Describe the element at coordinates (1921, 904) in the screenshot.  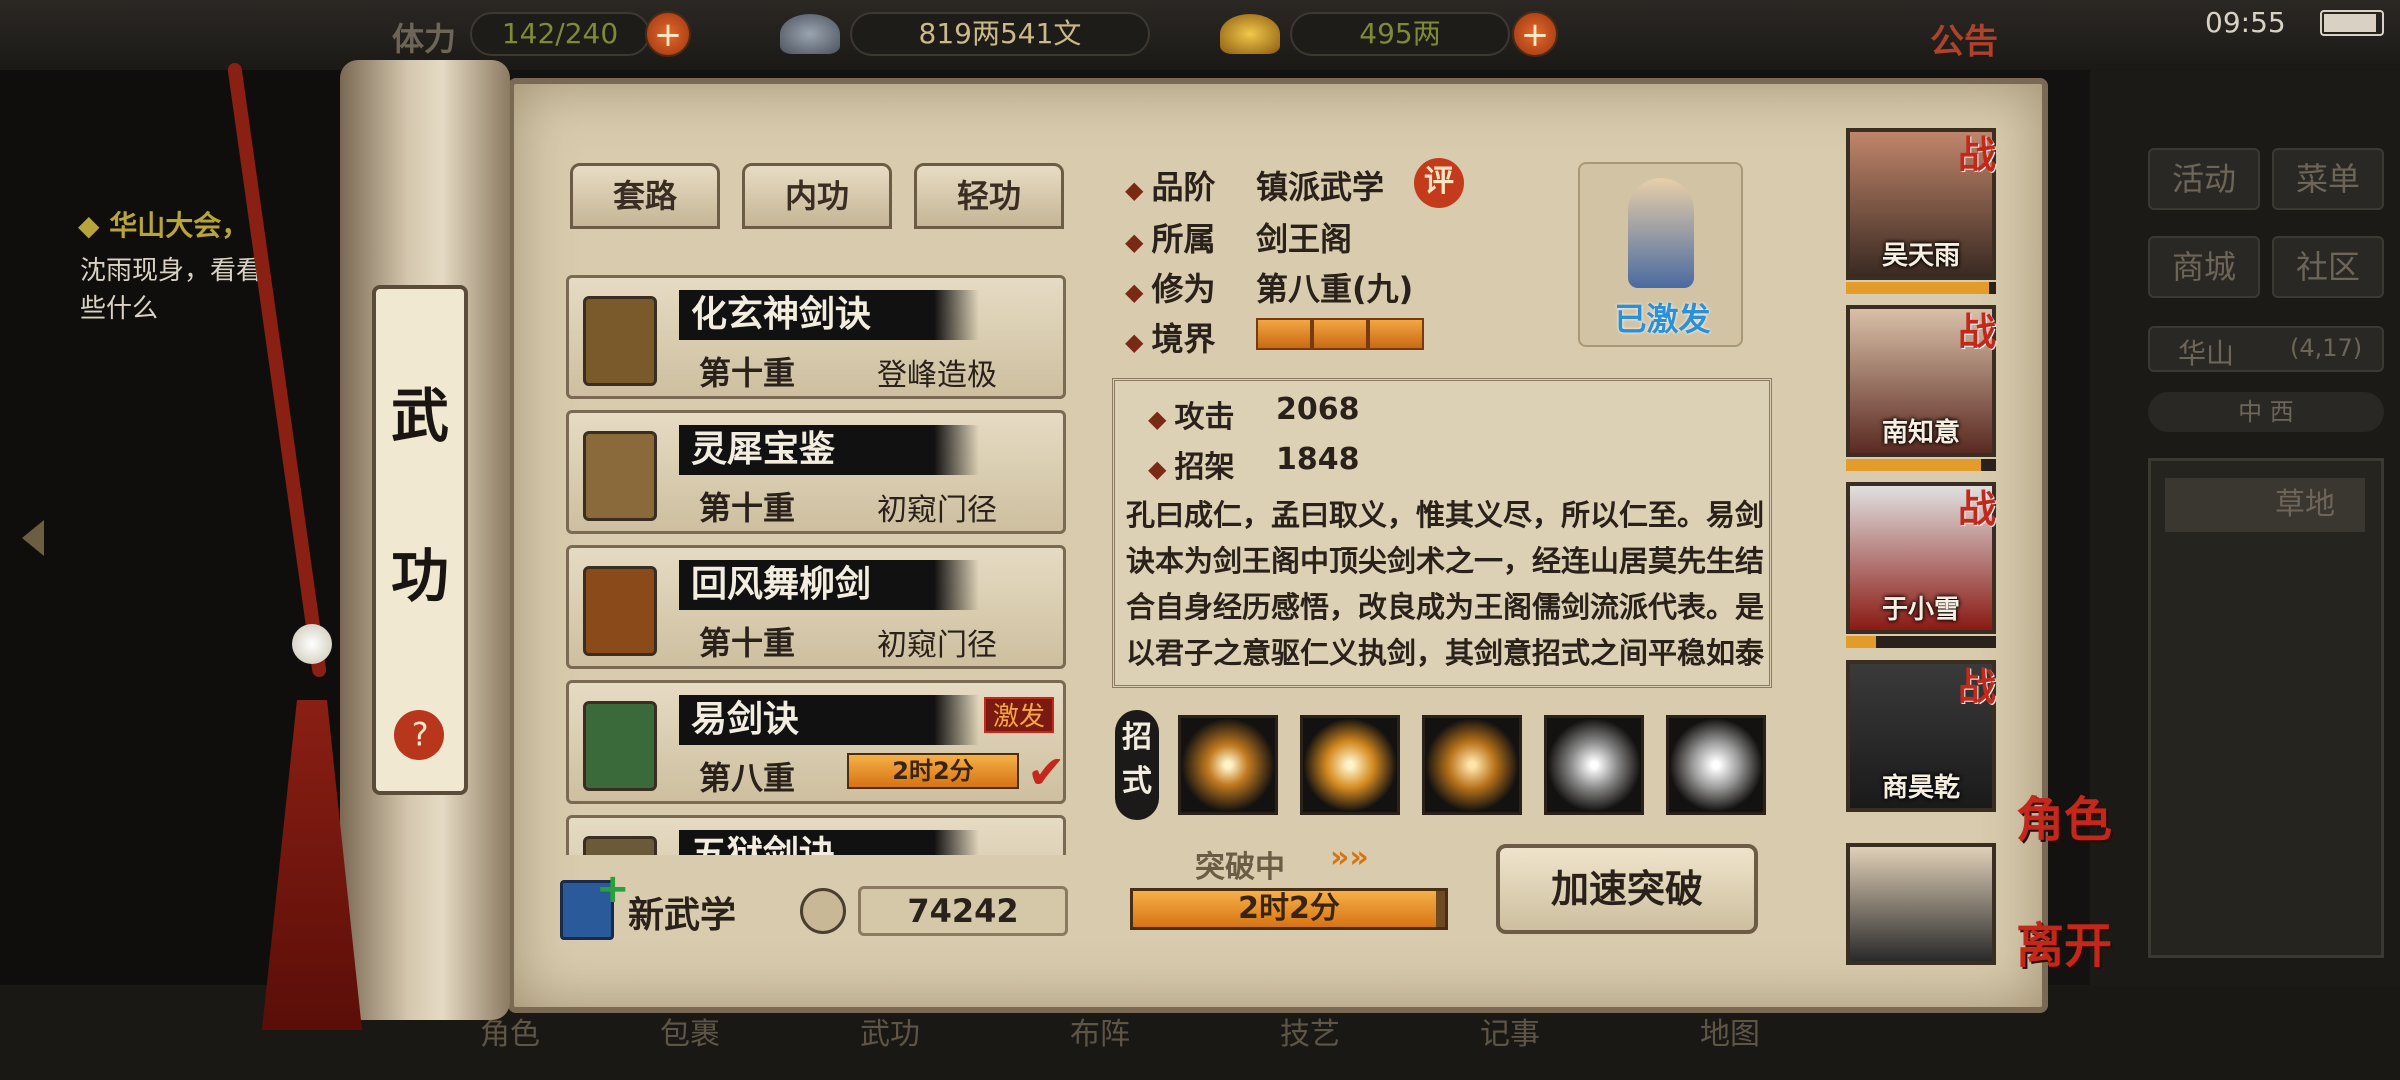
I see `portrait-protagonist` at that location.